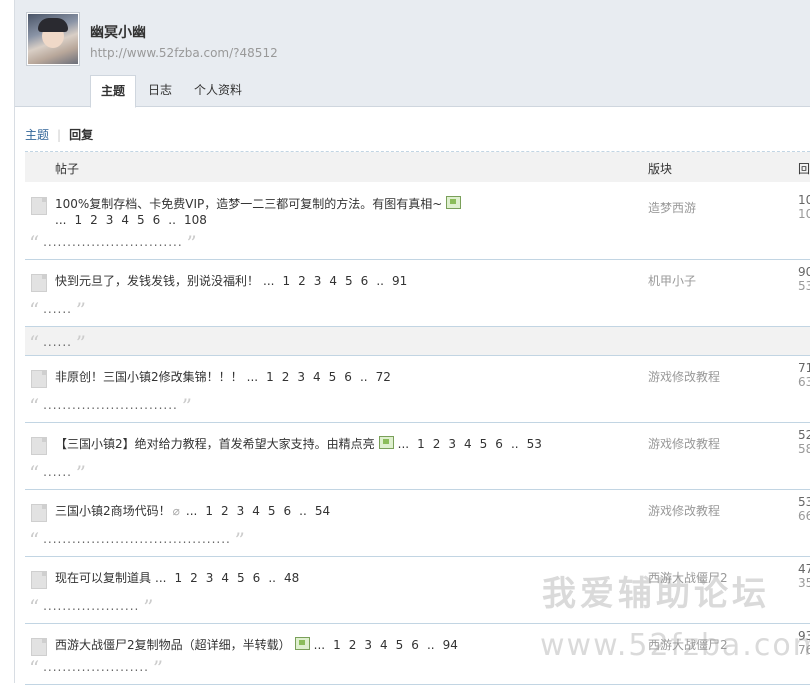 This screenshot has height=685, width=810. I want to click on tab-topics: 主题, so click(113, 91).